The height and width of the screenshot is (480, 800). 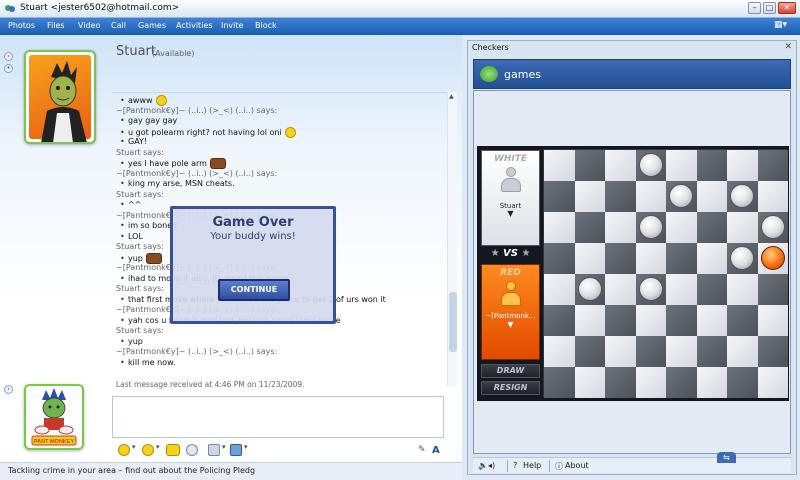 I want to click on conversation-scrollbar: ▲, so click(x=452, y=239).